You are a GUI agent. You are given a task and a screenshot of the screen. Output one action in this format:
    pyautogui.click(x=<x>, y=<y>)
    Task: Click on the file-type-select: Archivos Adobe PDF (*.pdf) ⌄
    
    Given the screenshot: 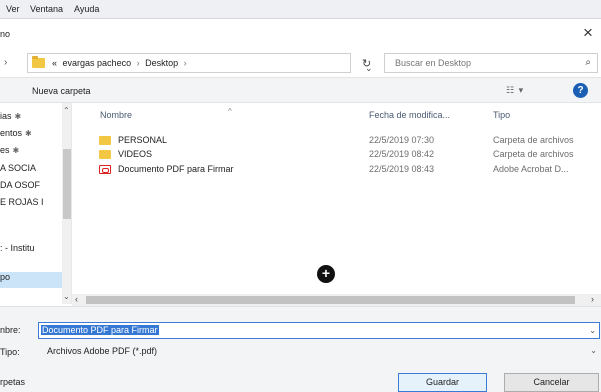 What is the action you would take?
    pyautogui.click(x=319, y=351)
    